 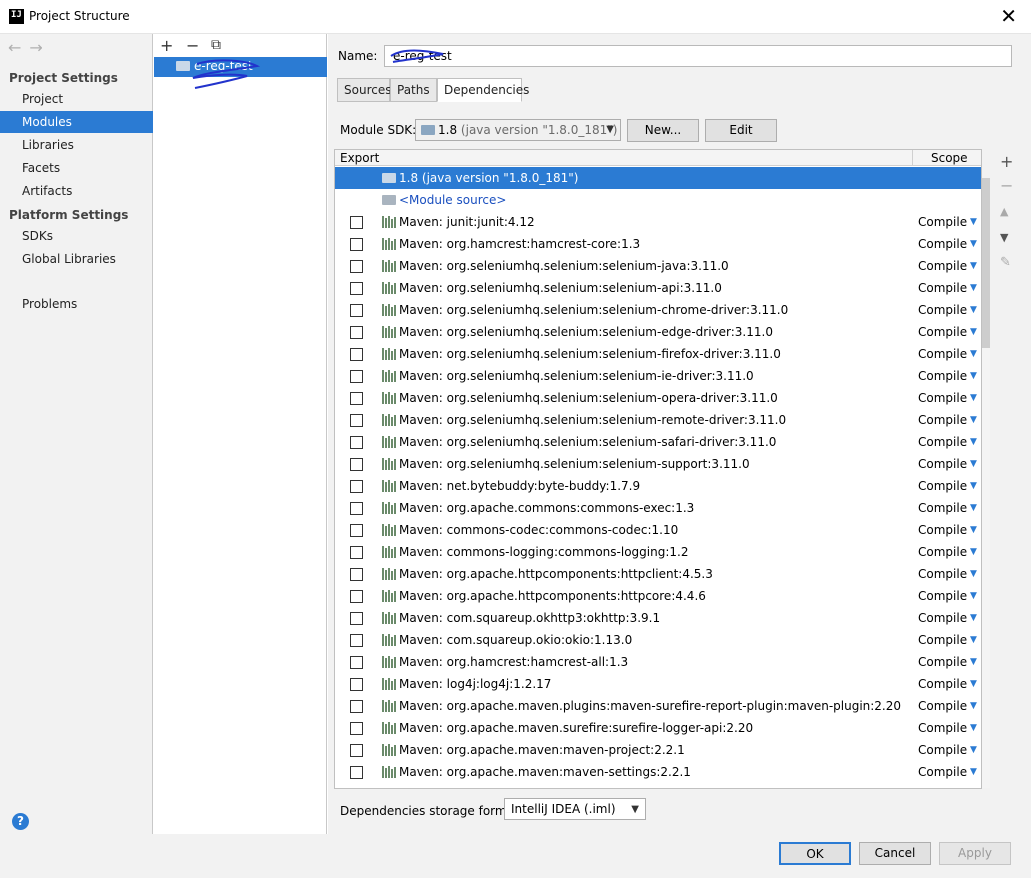 What do you see at coordinates (1006, 161) in the screenshot?
I see `add-dependency-icon: +` at bounding box center [1006, 161].